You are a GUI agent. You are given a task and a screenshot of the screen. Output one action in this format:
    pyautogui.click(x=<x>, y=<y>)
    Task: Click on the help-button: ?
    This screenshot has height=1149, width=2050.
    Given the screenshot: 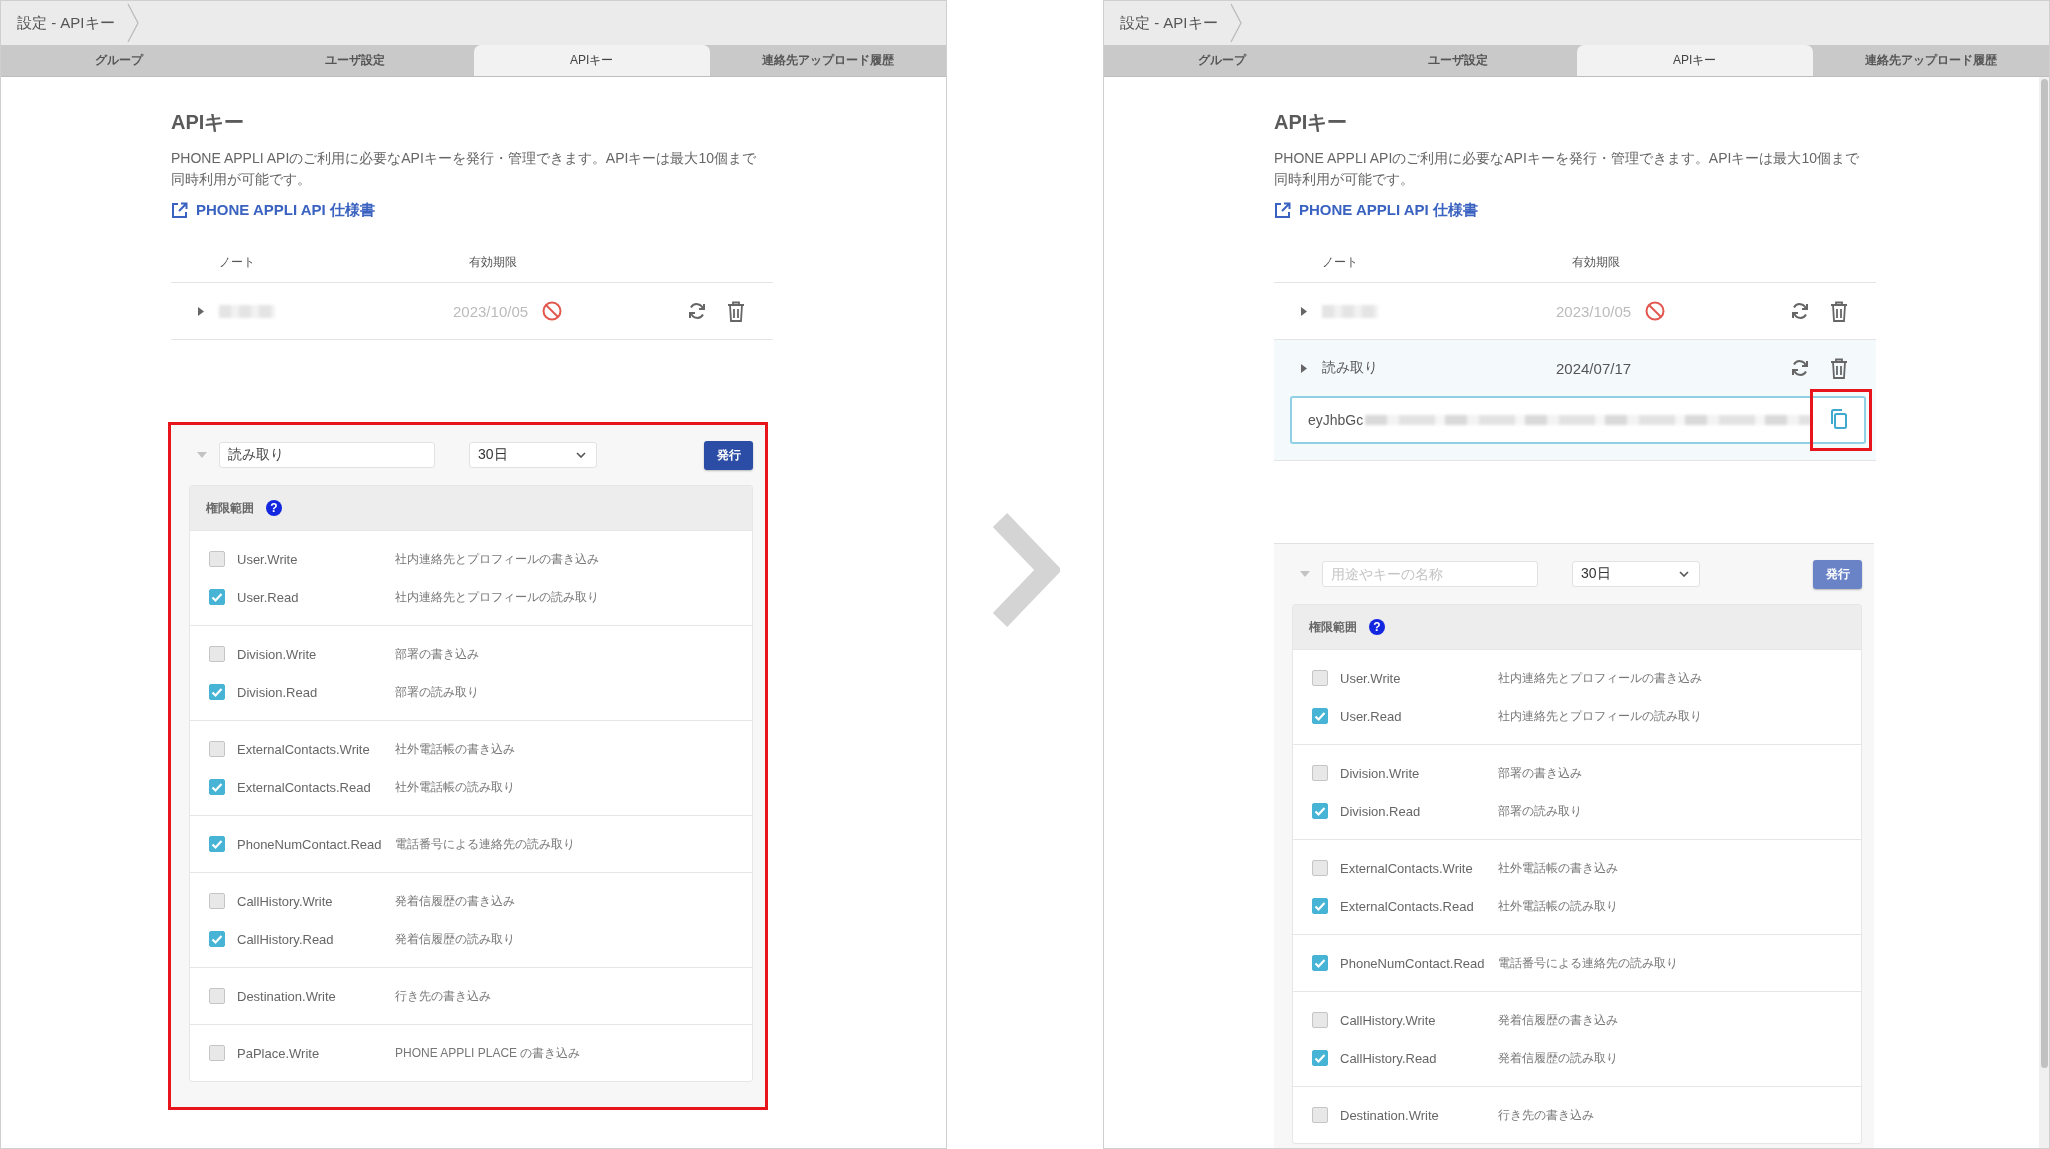 What is the action you would take?
    pyautogui.click(x=274, y=508)
    